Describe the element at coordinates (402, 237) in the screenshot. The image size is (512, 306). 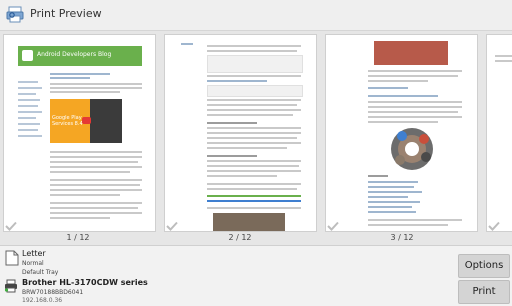
I see `page-number-3: 3 / 12` at that location.